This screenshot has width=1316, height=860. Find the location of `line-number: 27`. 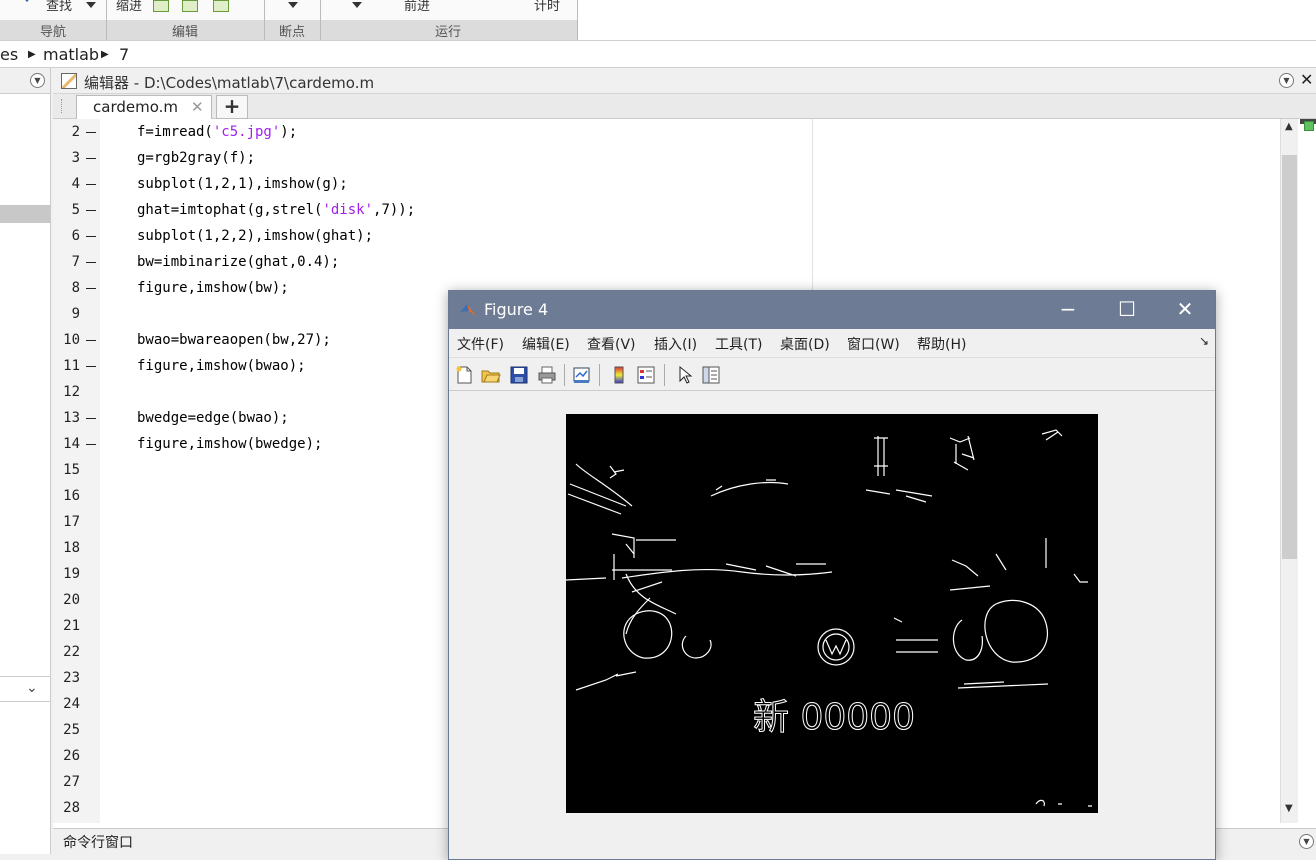

line-number: 27 is located at coordinates (71, 782).